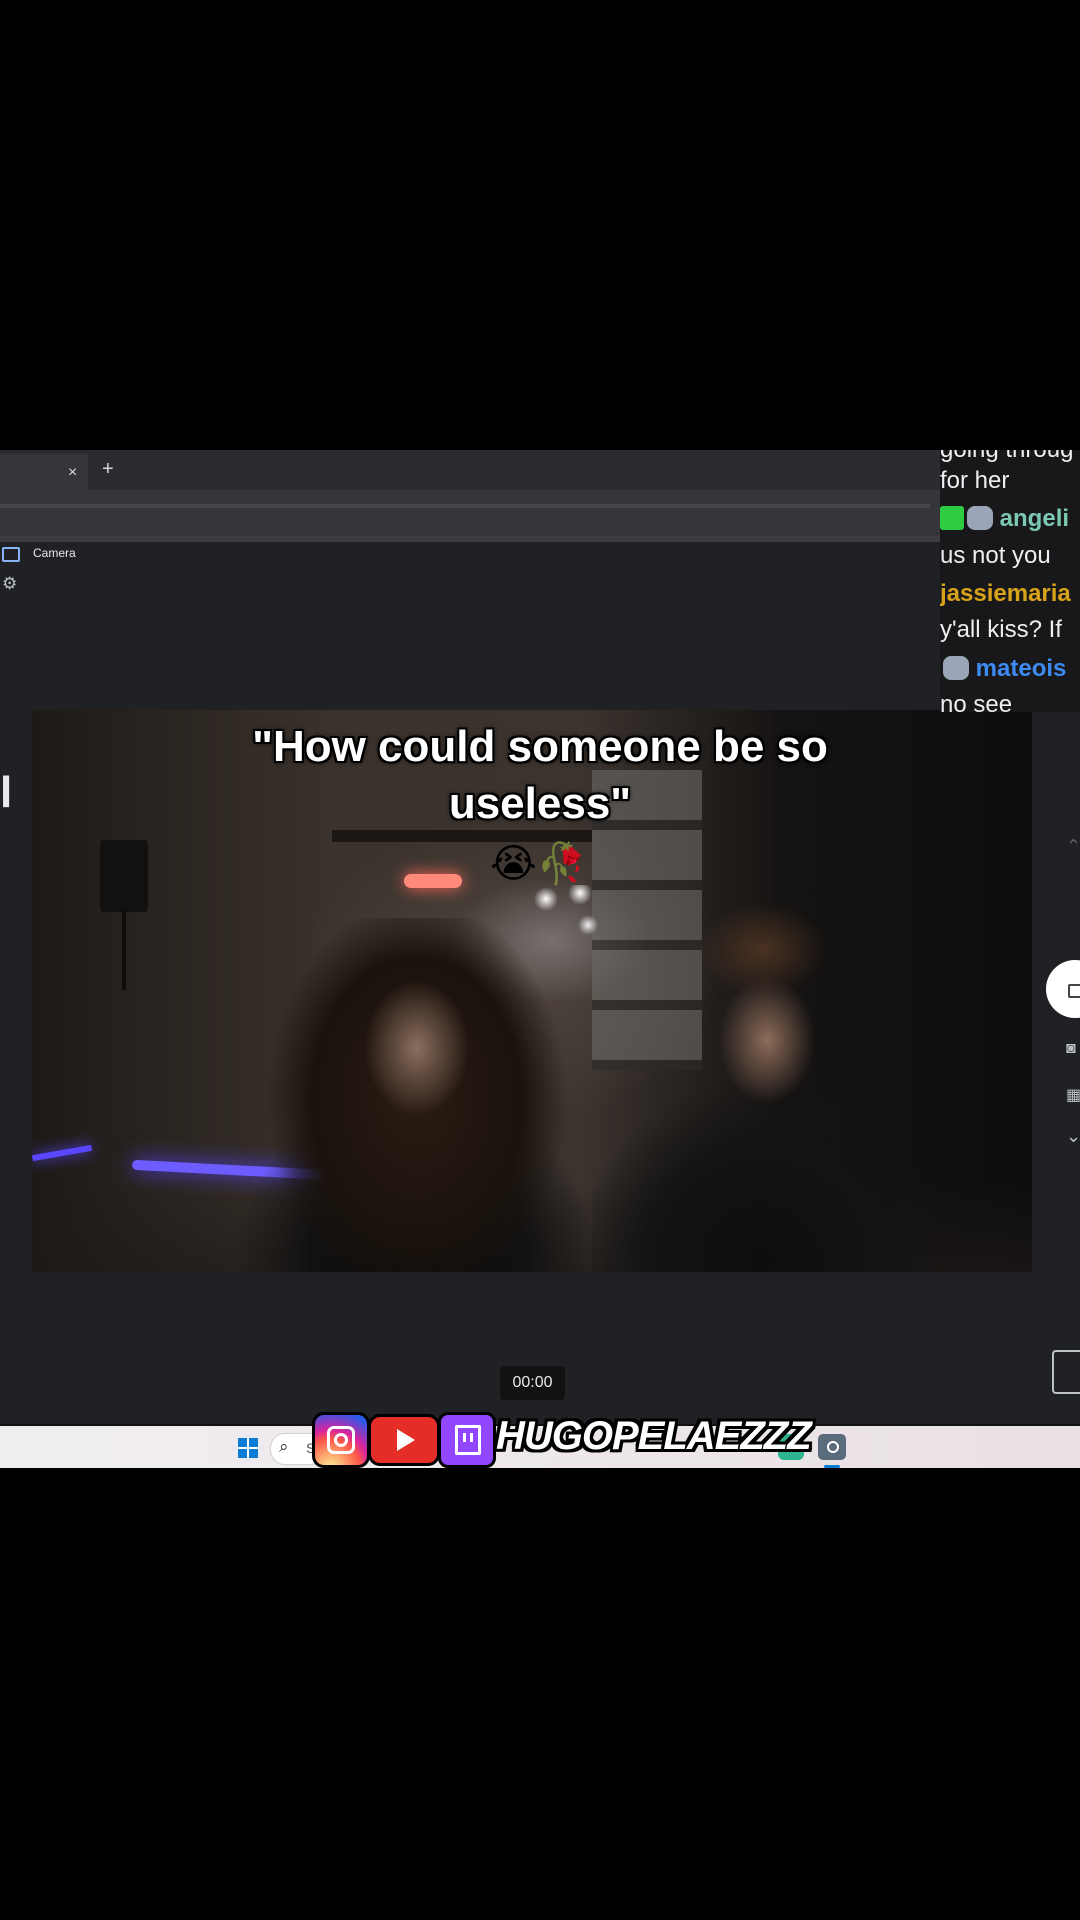 The image size is (1080, 1920). What do you see at coordinates (1074, 991) in the screenshot?
I see `video-mode-icon` at bounding box center [1074, 991].